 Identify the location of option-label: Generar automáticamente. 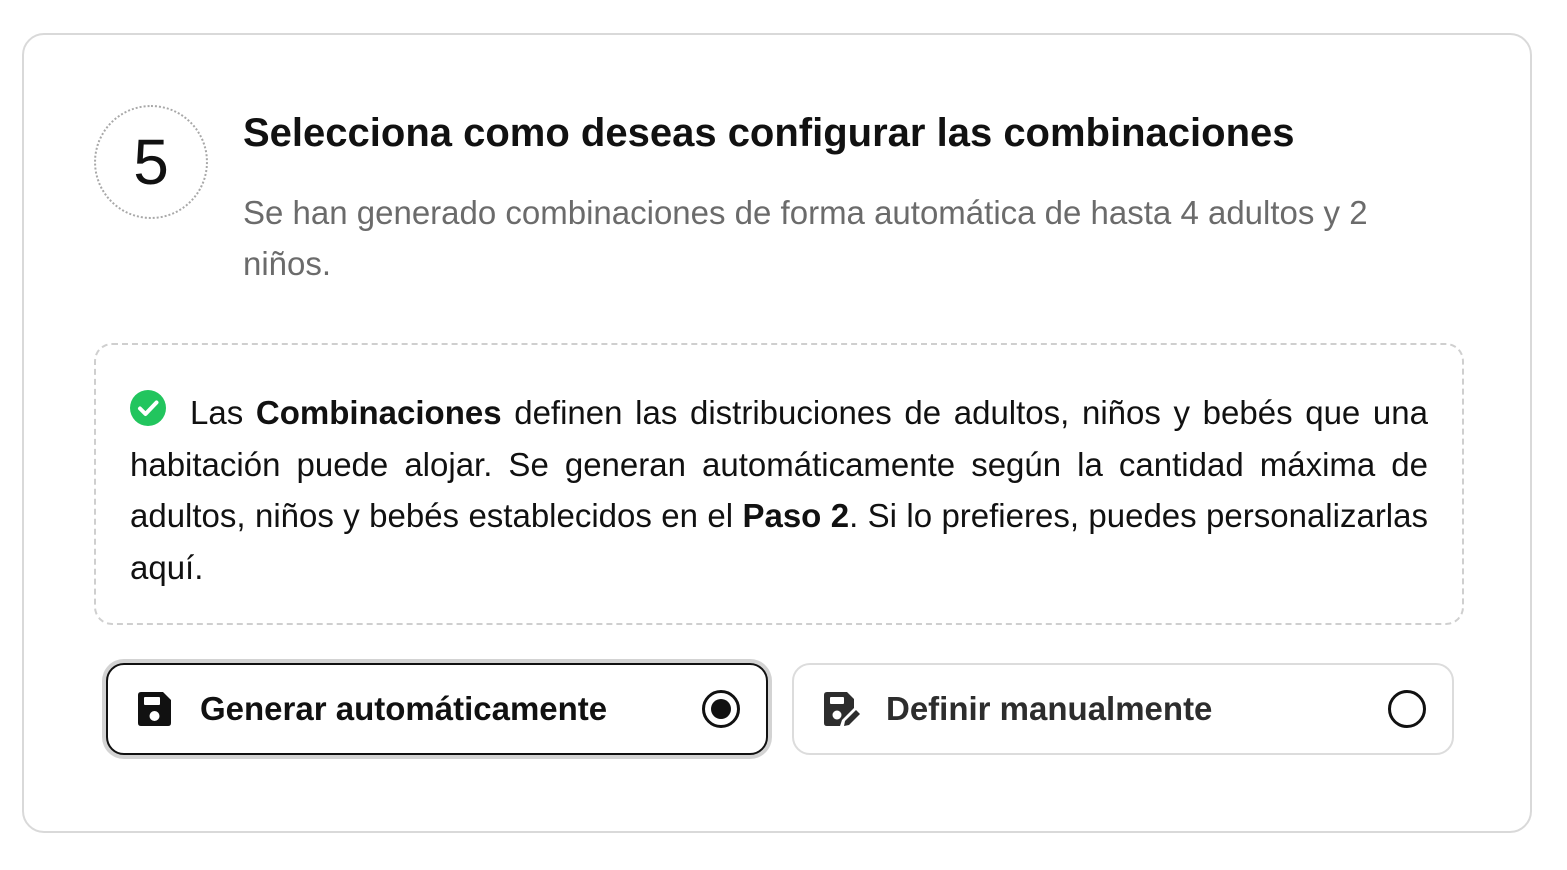
(404, 708).